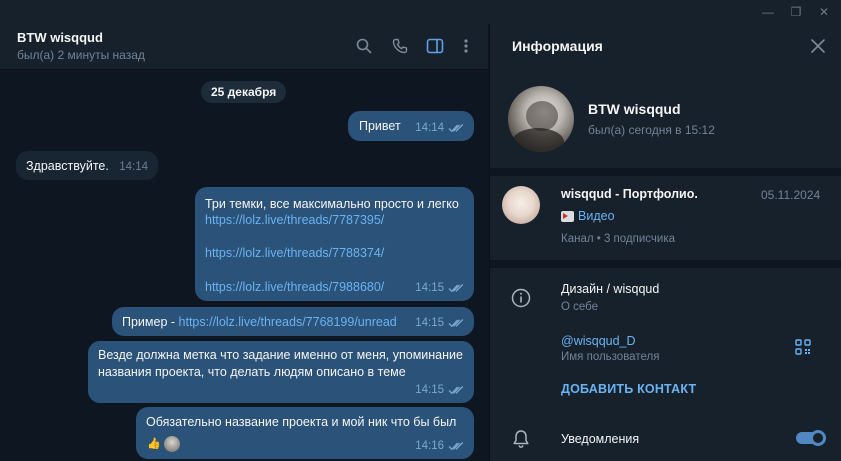 This screenshot has height=461, width=841. Describe the element at coordinates (400, 46) in the screenshot. I see `phone-icon` at that location.